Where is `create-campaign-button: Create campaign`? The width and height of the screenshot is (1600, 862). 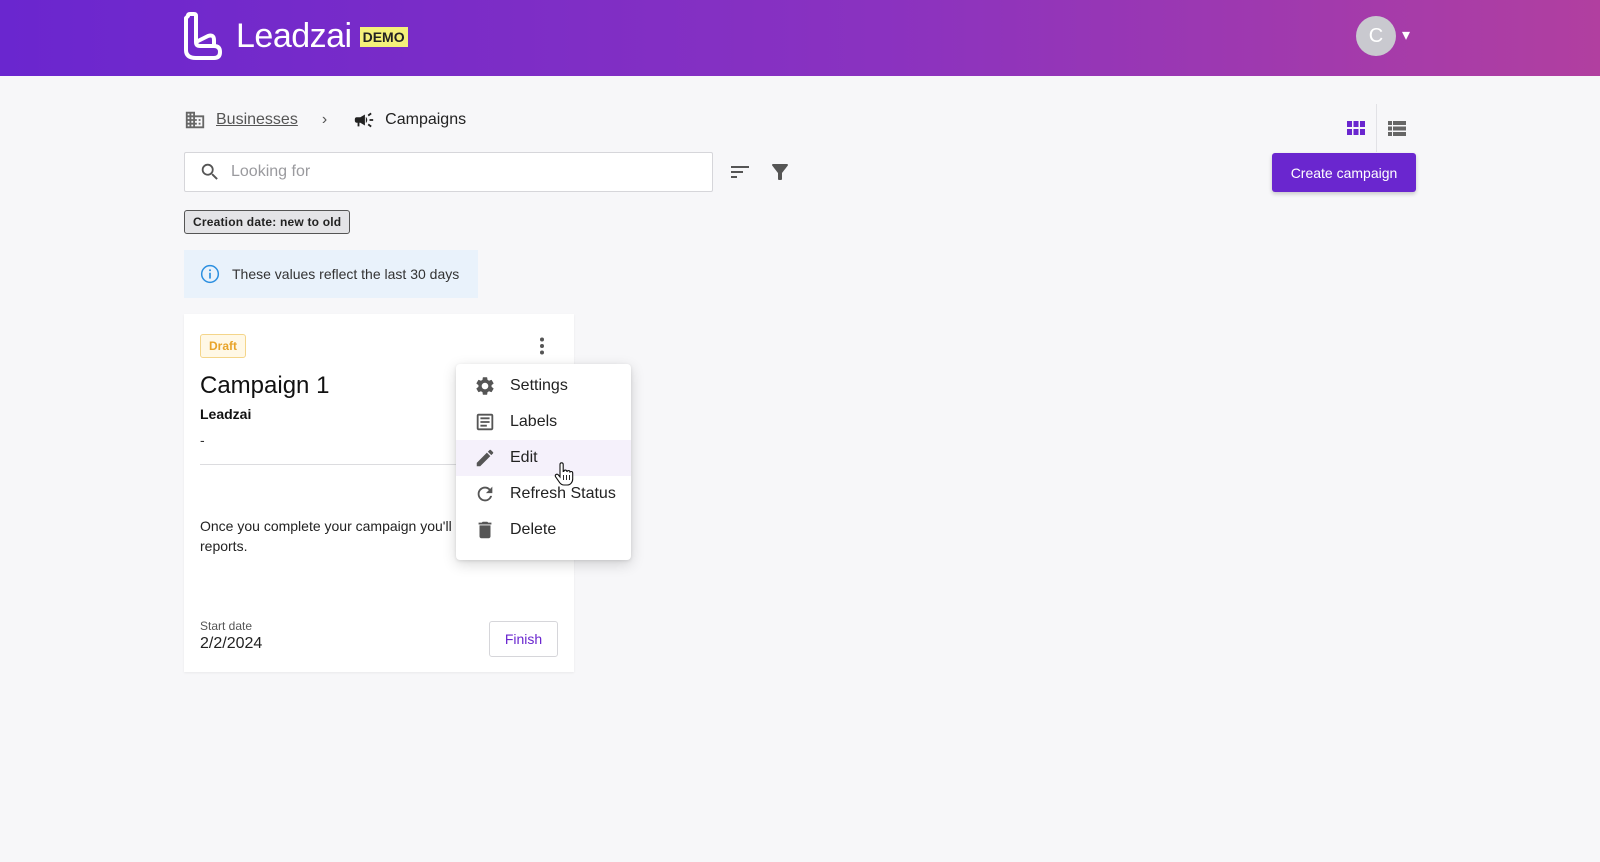 create-campaign-button: Create campaign is located at coordinates (1344, 172).